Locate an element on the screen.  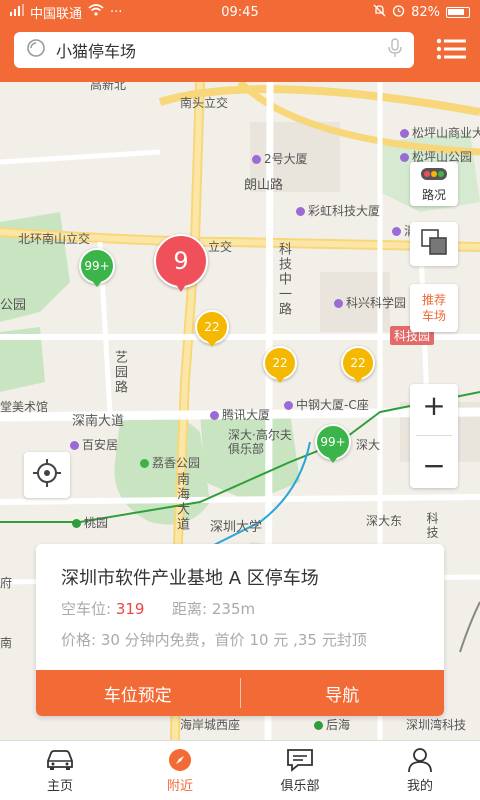
distance-label: 距离: is located at coordinates (190, 609).